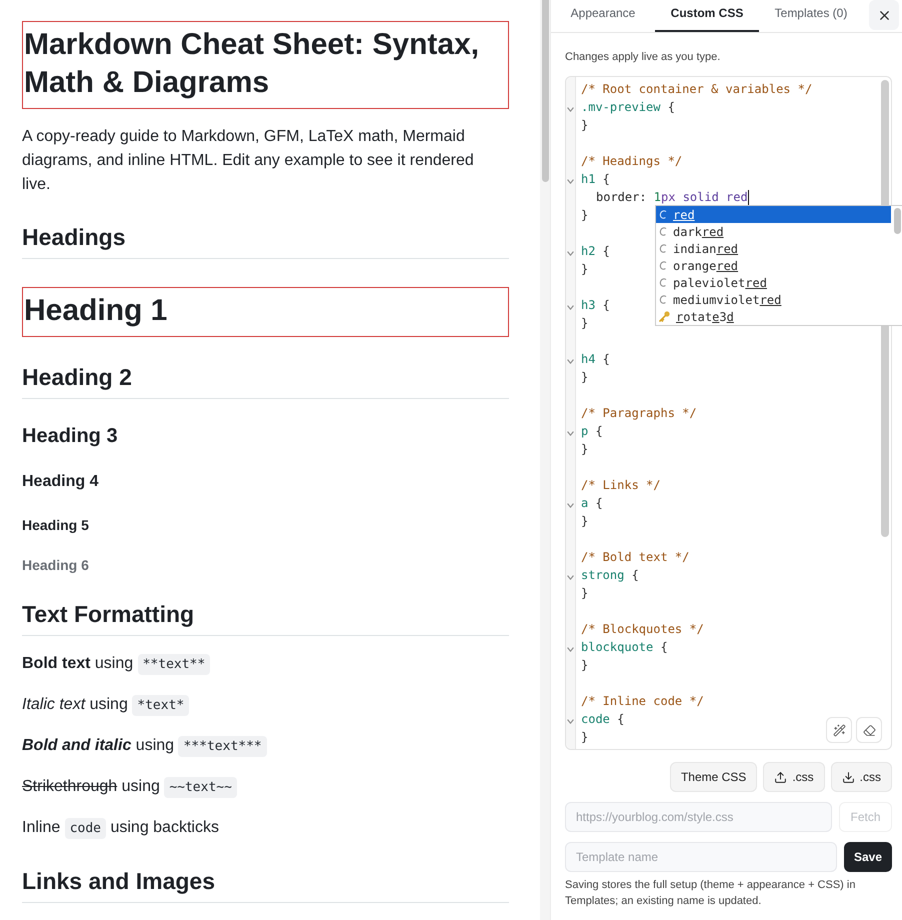 This screenshot has height=920, width=902. I want to click on upload-button: .css, so click(794, 777).